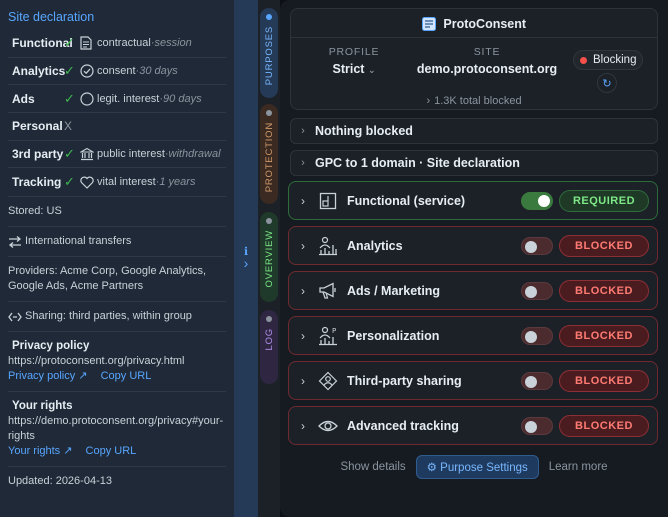 The height and width of the screenshot is (517, 668). I want to click on retention-duration: 30 days, so click(158, 71).